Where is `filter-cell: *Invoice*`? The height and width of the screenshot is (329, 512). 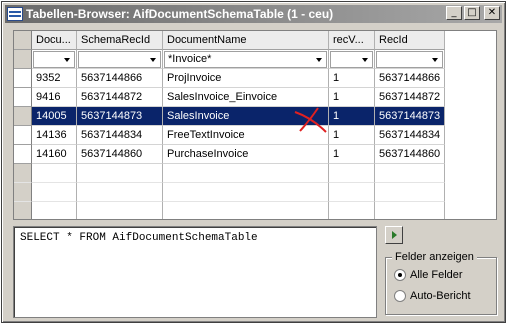
filter-cell: *Invoice* is located at coordinates (246, 59).